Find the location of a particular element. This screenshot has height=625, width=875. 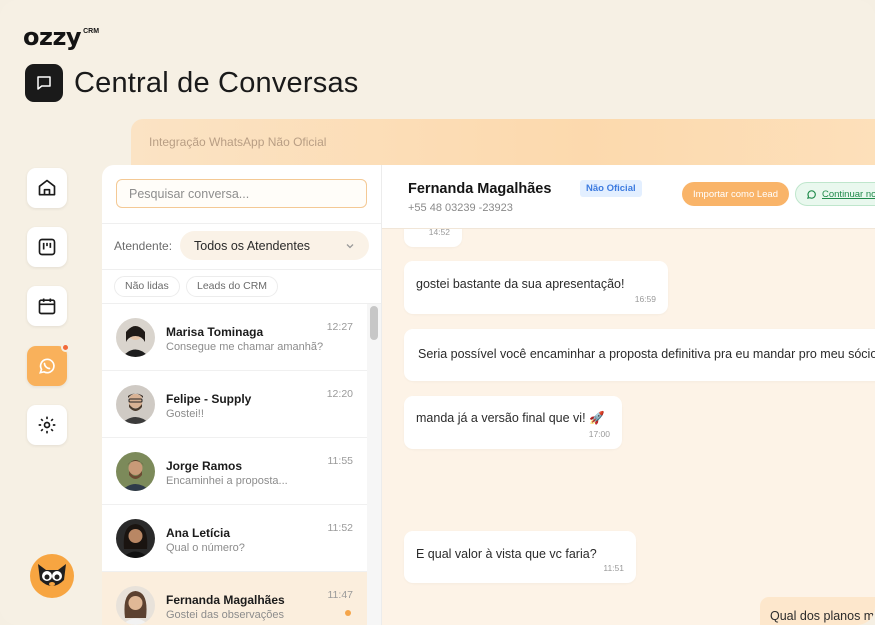

sidebar-item-calendar is located at coordinates (47, 306).